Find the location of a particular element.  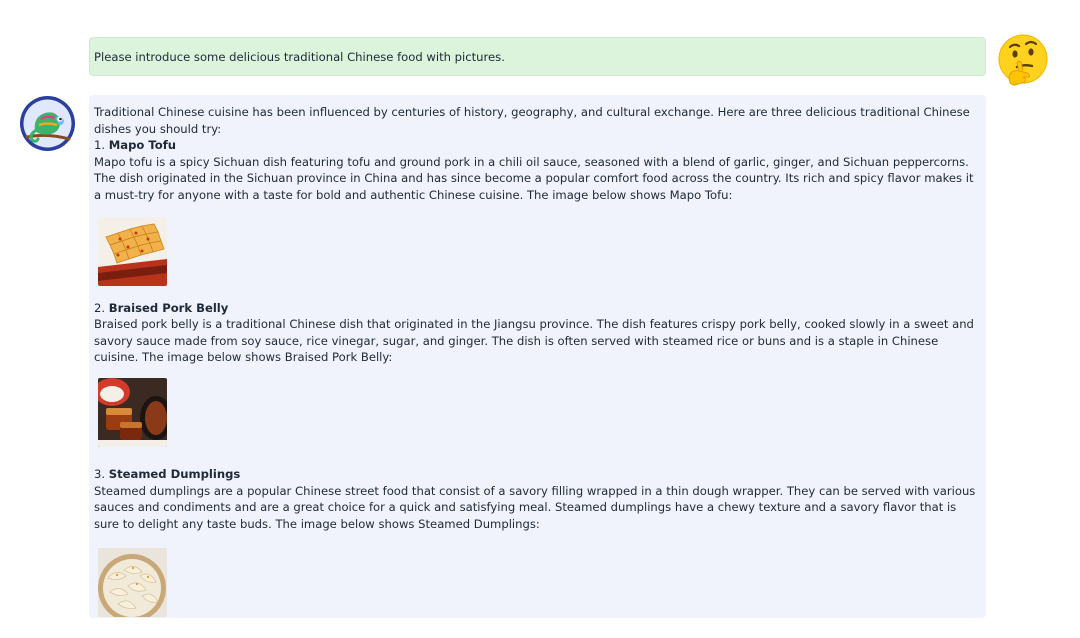

dish-name: Mapo Tofu is located at coordinates (142, 145).